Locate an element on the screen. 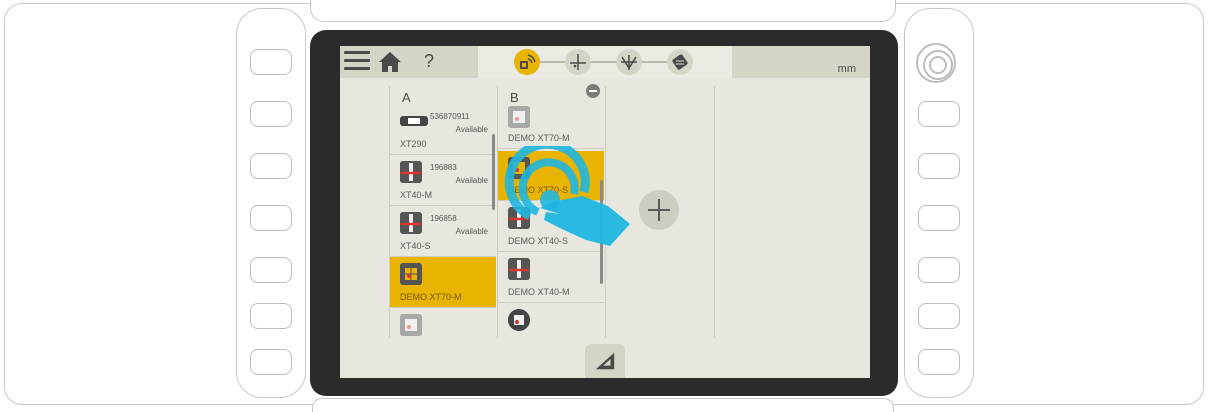 This screenshot has height=412, width=1208. hardware-button-l7 is located at coordinates (271, 362).